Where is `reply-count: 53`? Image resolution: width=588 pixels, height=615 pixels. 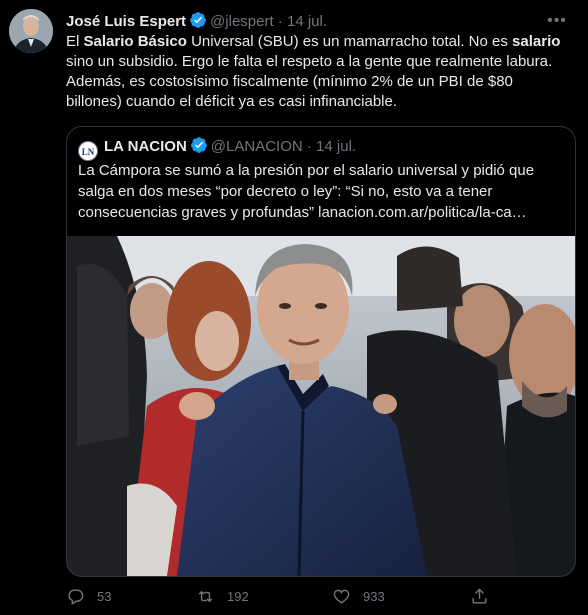
reply-count: 53 is located at coordinates (104, 596).